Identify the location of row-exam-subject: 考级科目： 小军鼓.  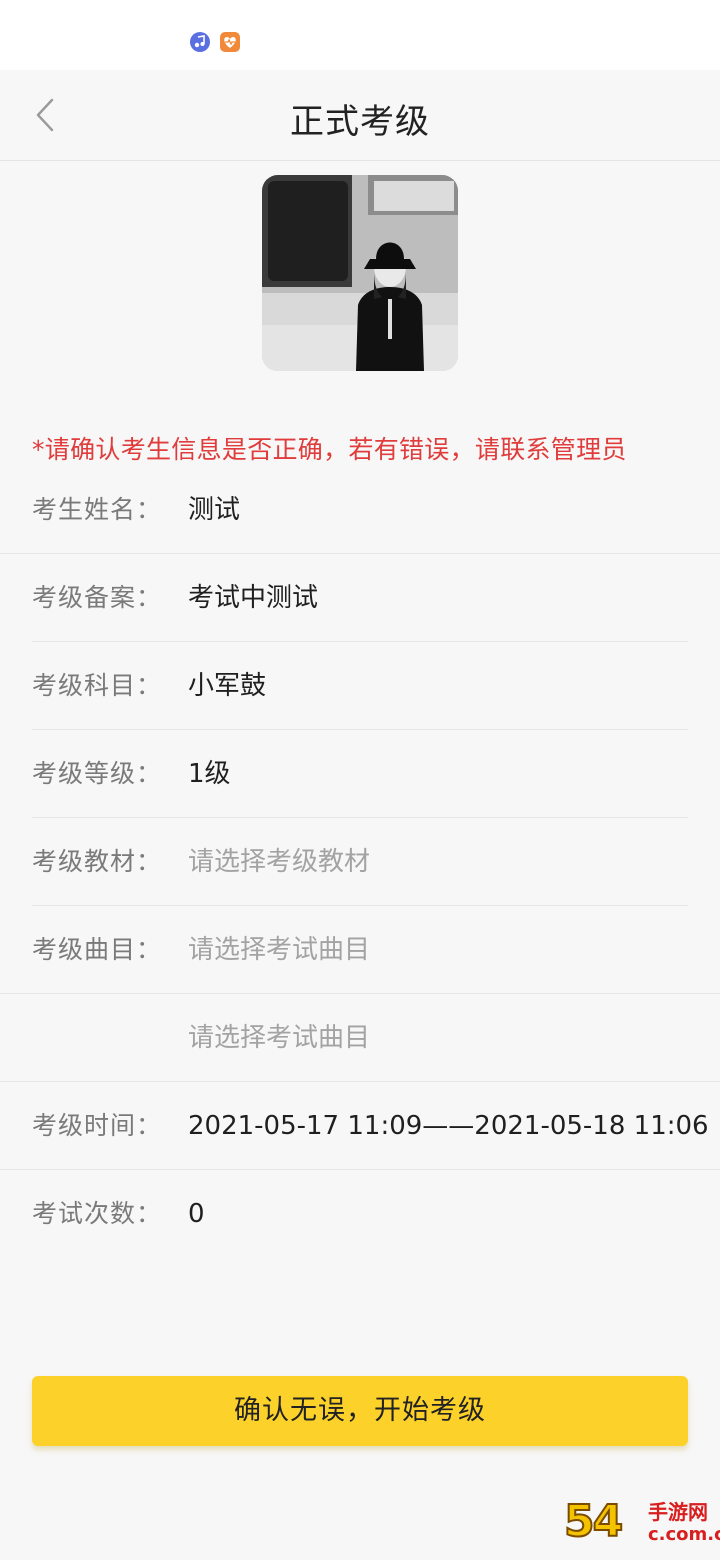
(360, 686).